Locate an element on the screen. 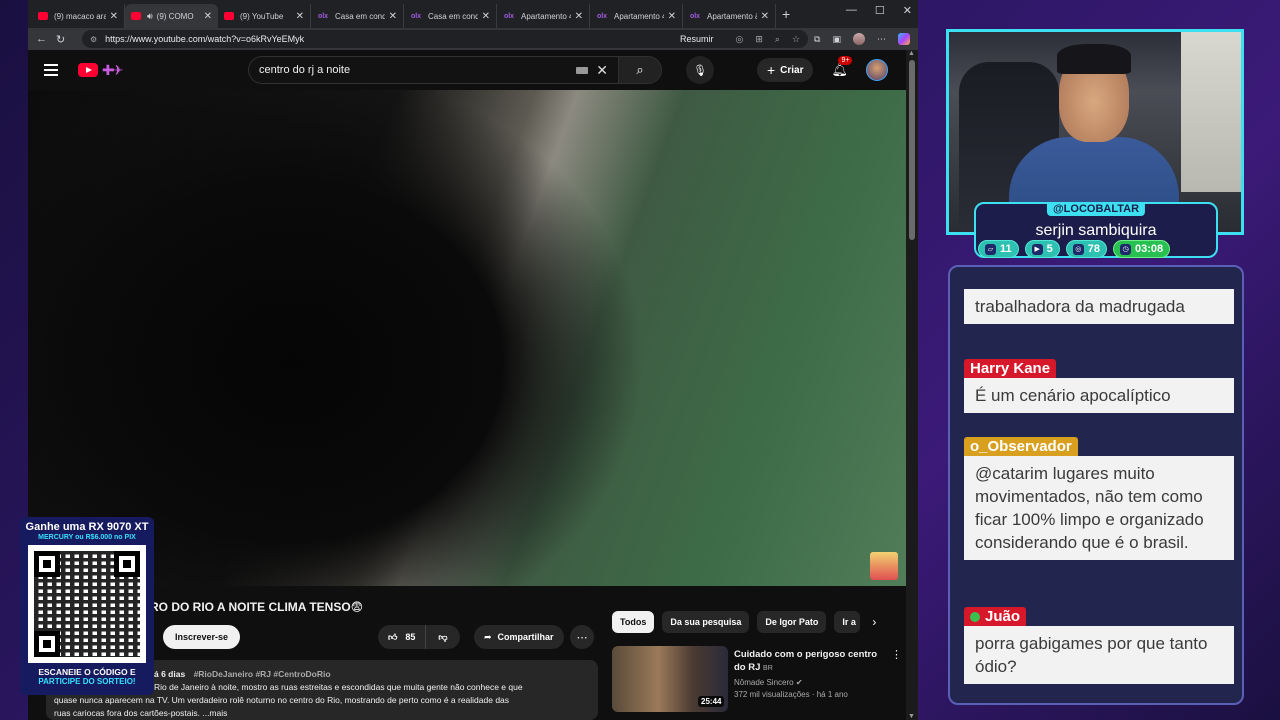 The image size is (1280, 720). resumir-button: Resumir is located at coordinates (697, 39).